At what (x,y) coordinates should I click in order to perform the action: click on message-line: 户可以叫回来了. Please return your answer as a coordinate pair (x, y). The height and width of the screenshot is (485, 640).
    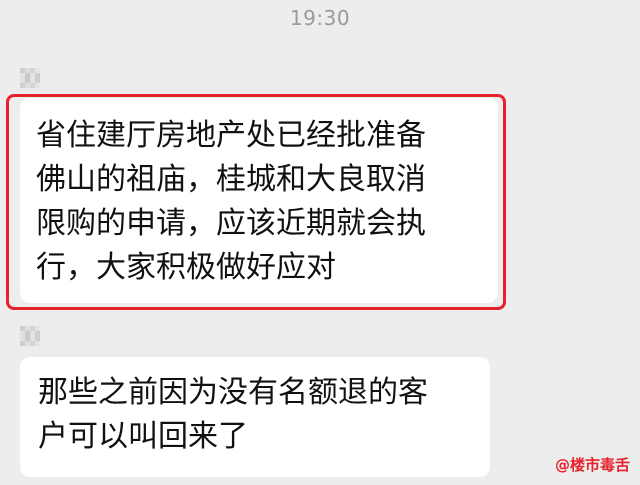
    Looking at the image, I should click on (143, 436).